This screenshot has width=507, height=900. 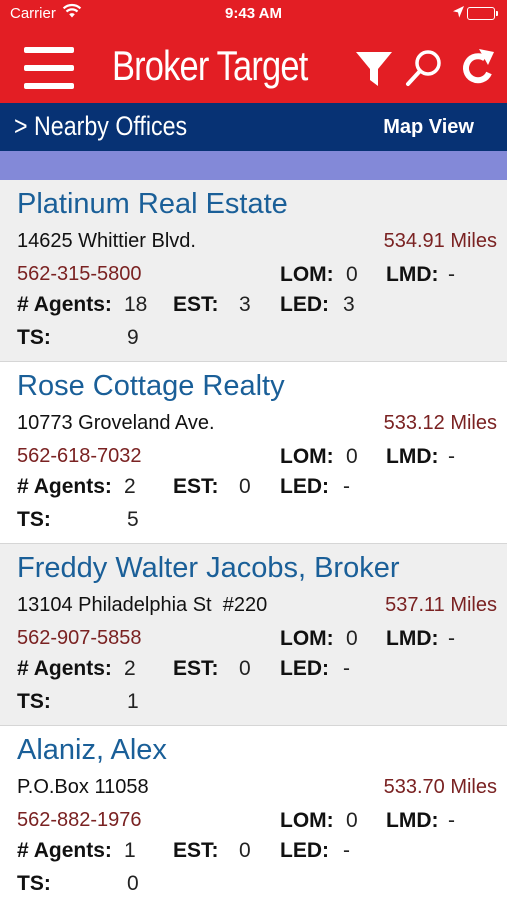 I want to click on ts-value: 0, so click(x=133, y=883).